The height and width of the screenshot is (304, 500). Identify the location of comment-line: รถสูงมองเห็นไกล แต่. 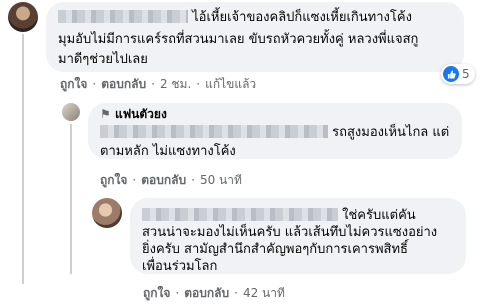
(274, 132).